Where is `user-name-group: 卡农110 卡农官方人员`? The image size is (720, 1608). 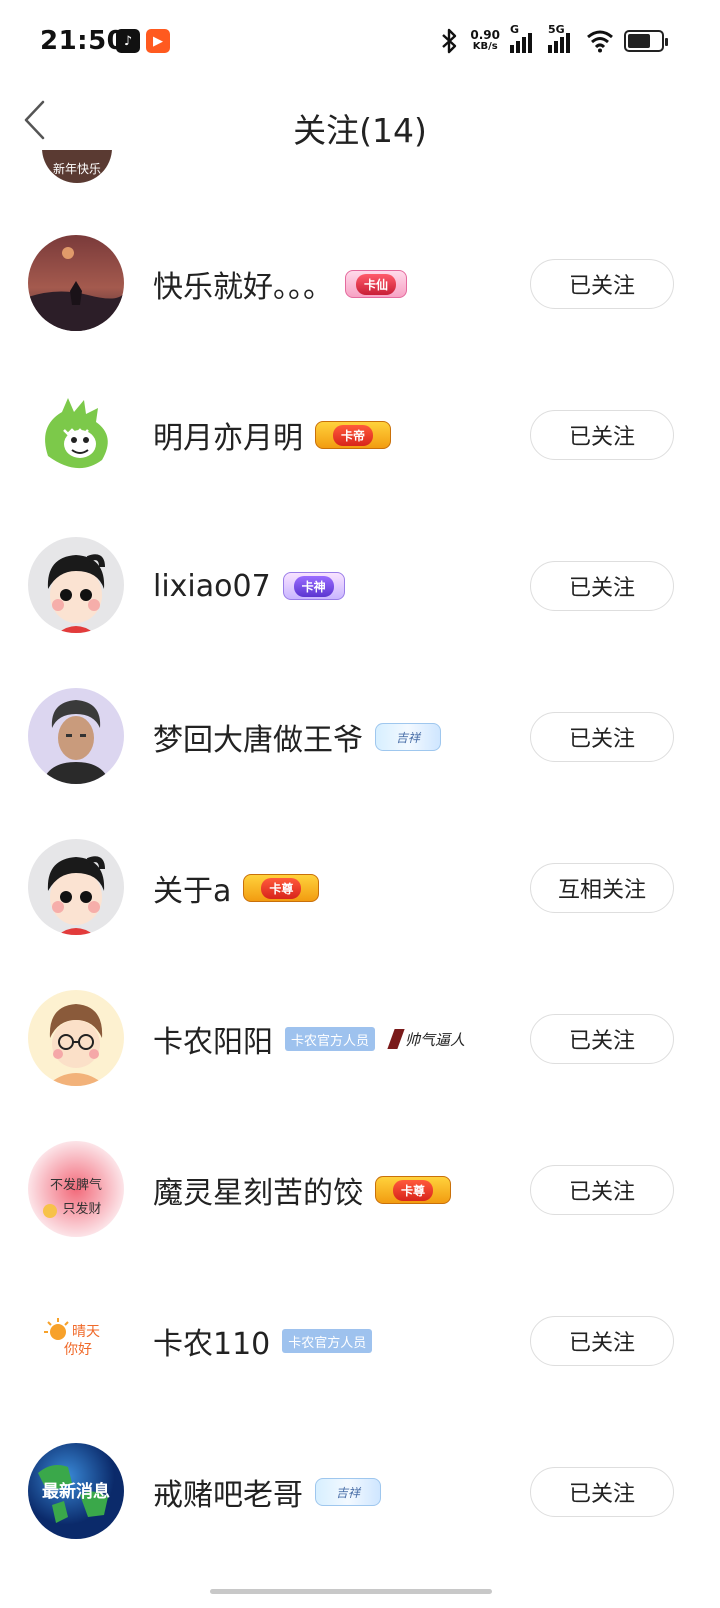 user-name-group: 卡农110 卡农官方人员 is located at coordinates (263, 1341).